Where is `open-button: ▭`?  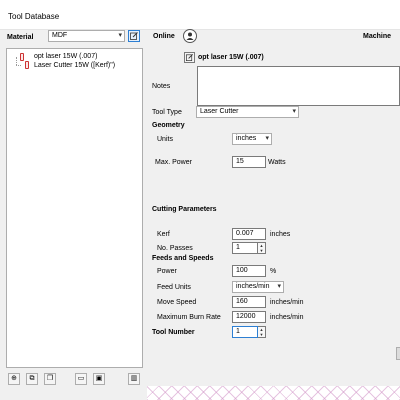 open-button: ▭ is located at coordinates (81, 379).